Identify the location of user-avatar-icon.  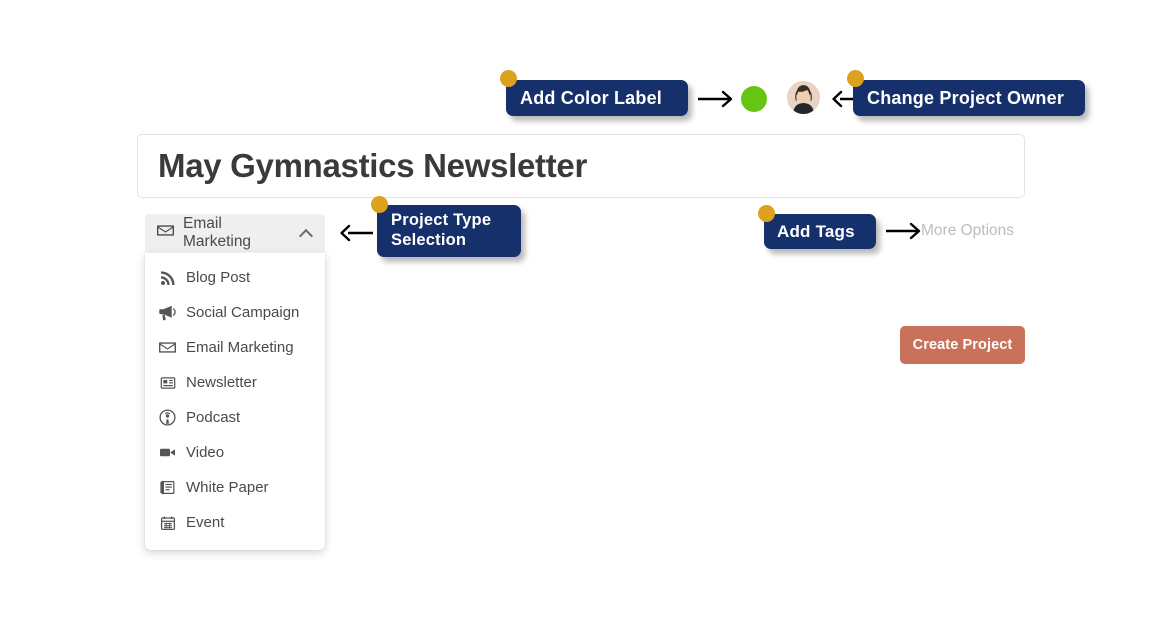
(803, 97).